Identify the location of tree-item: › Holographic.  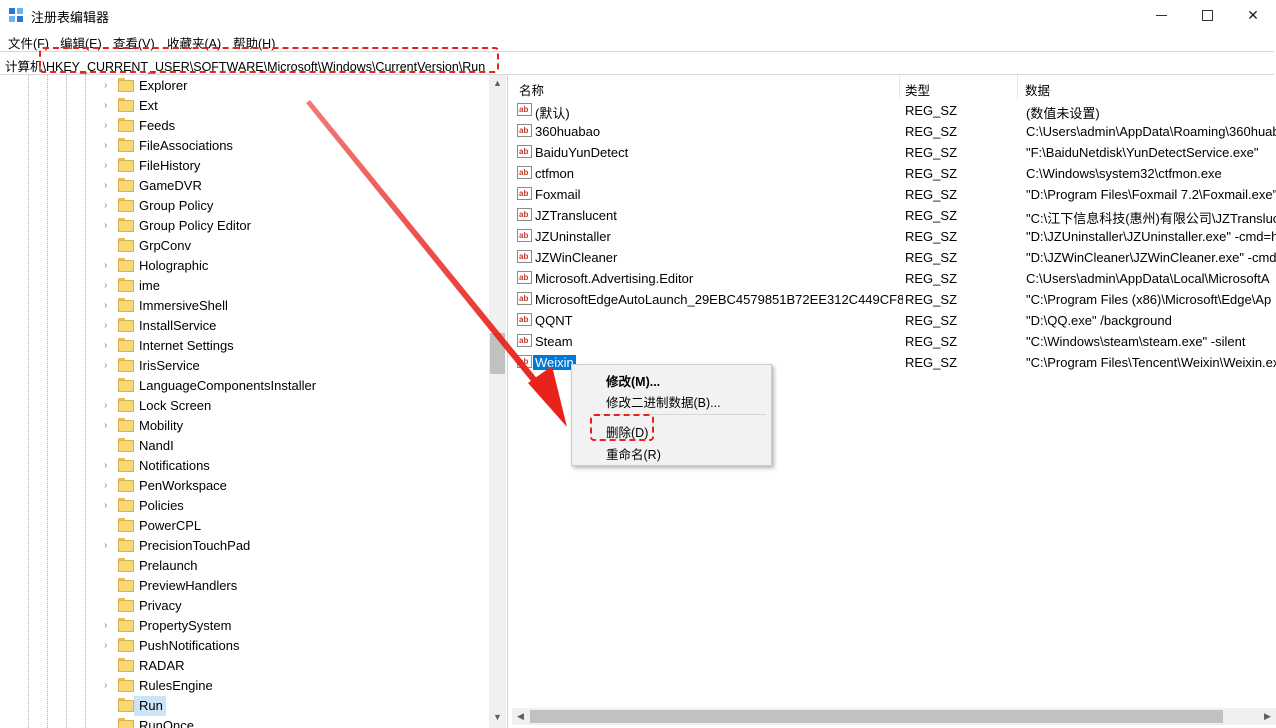
(294, 266).